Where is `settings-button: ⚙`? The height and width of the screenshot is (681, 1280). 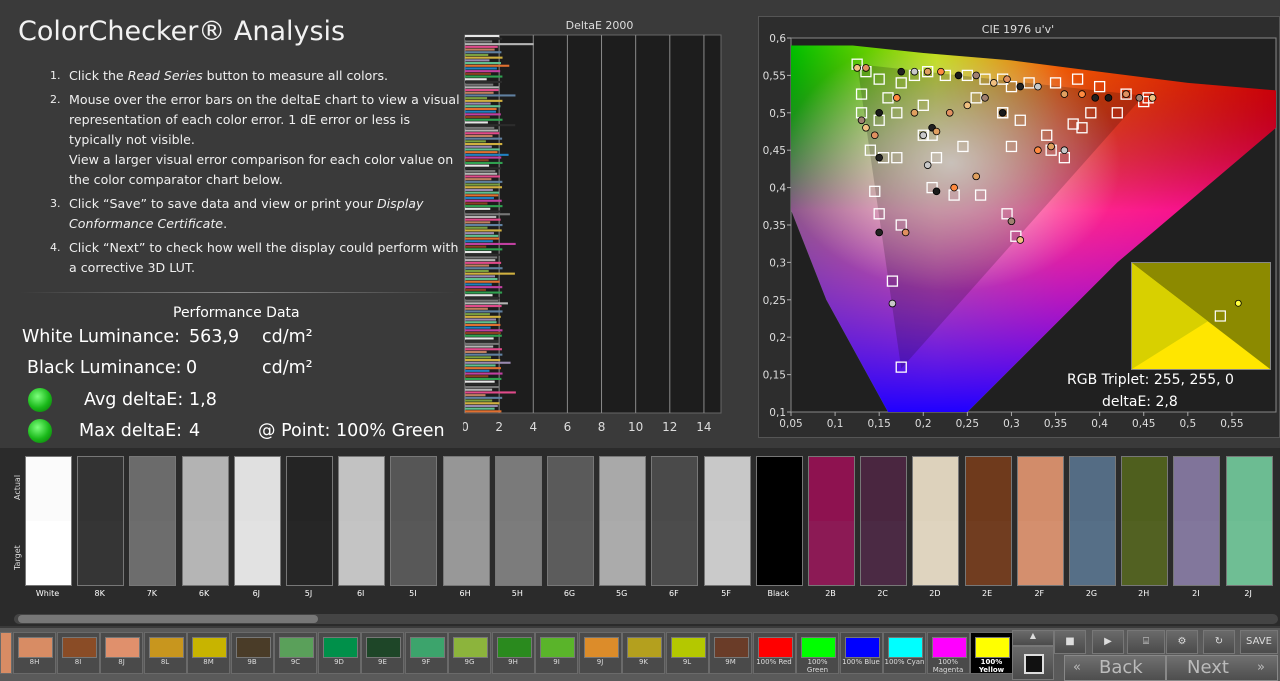
settings-button: ⚙ is located at coordinates (1182, 642).